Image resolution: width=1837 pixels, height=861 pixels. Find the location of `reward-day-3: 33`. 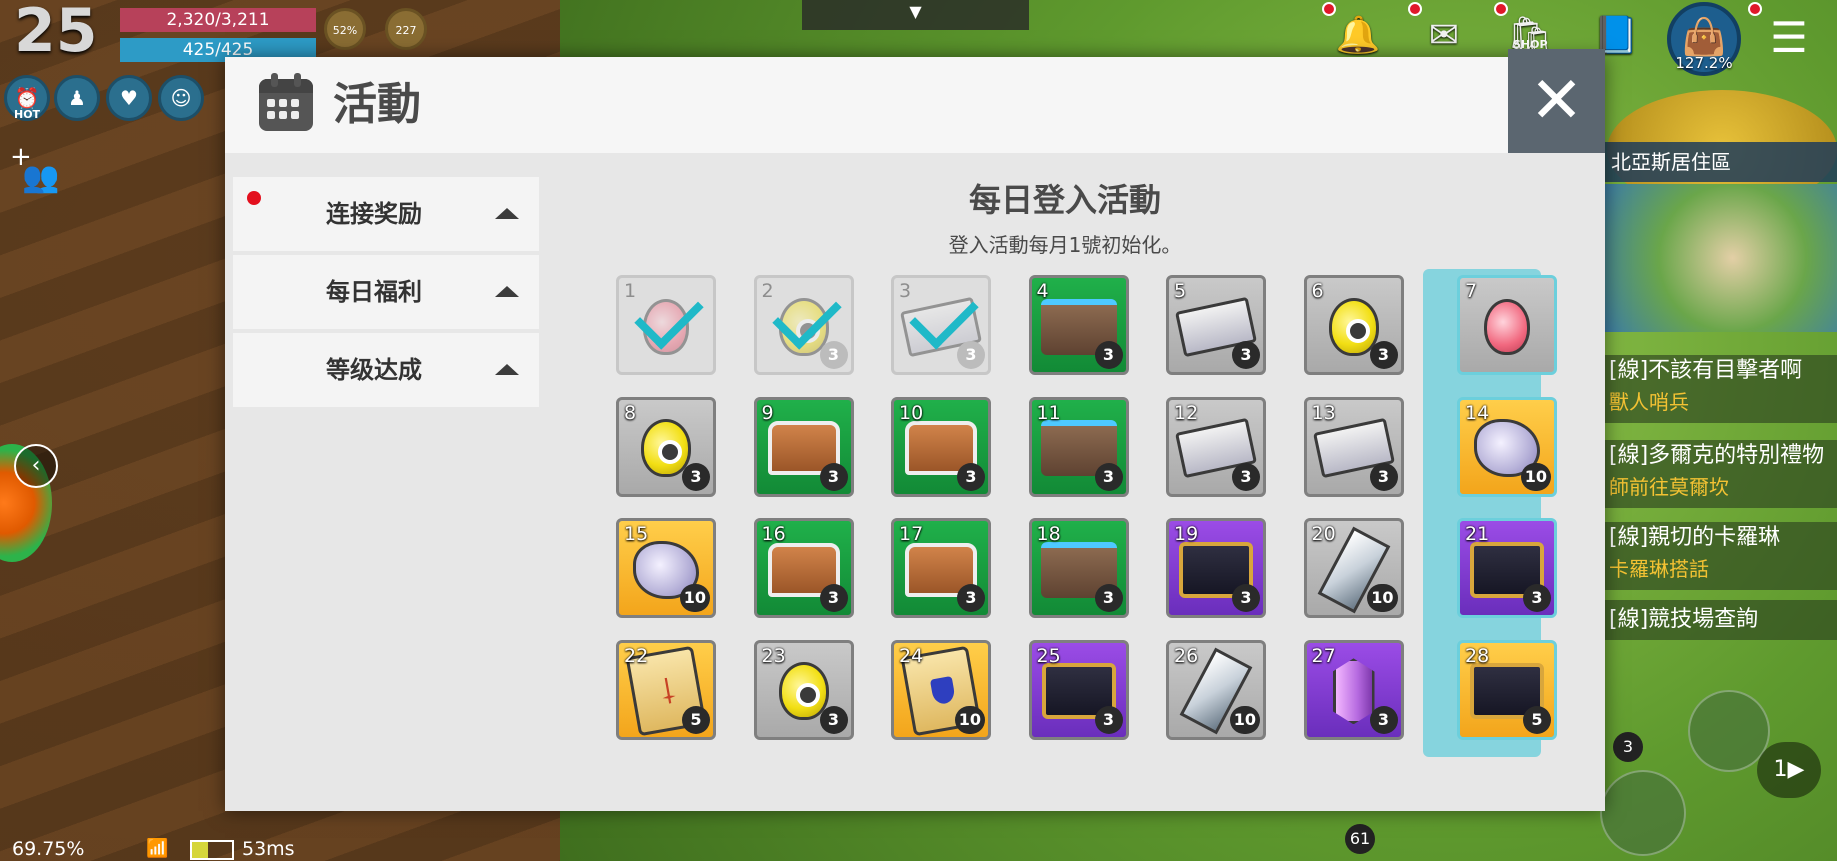

reward-day-3: 33 is located at coordinates (941, 325).